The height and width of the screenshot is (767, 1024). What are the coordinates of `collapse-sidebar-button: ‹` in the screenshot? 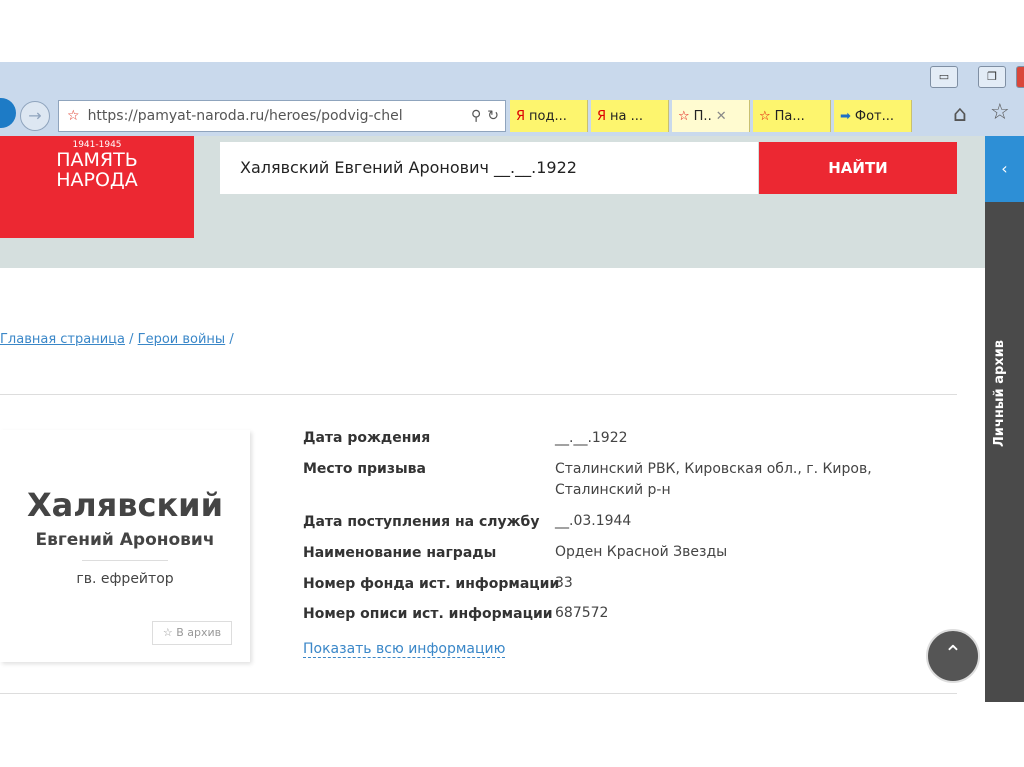 It's located at (1004, 169).